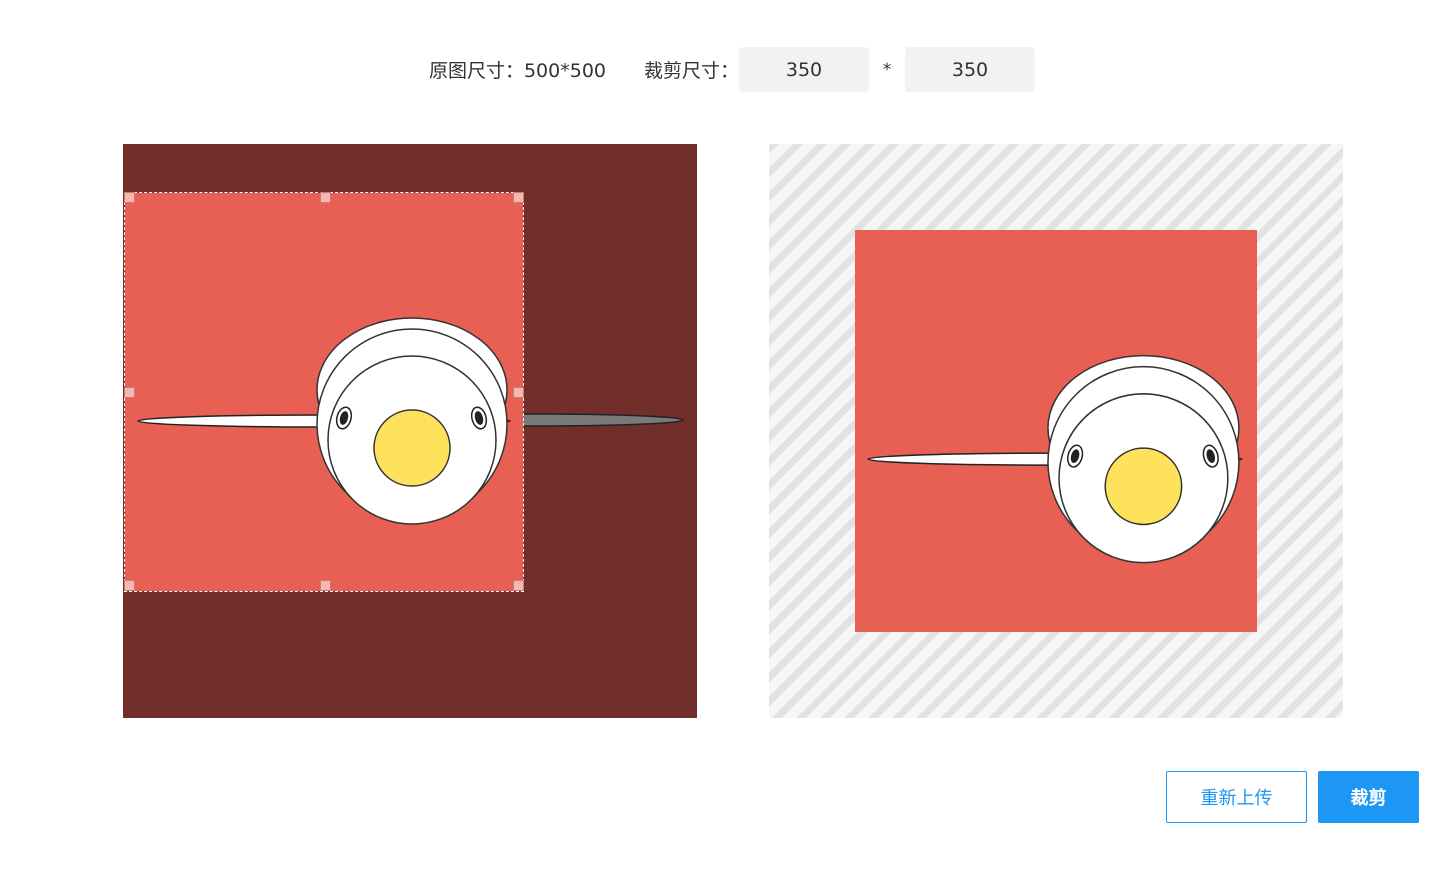 This screenshot has width=1444, height=870. What do you see at coordinates (518, 197) in the screenshot?
I see `crop-handle-top-right` at bounding box center [518, 197].